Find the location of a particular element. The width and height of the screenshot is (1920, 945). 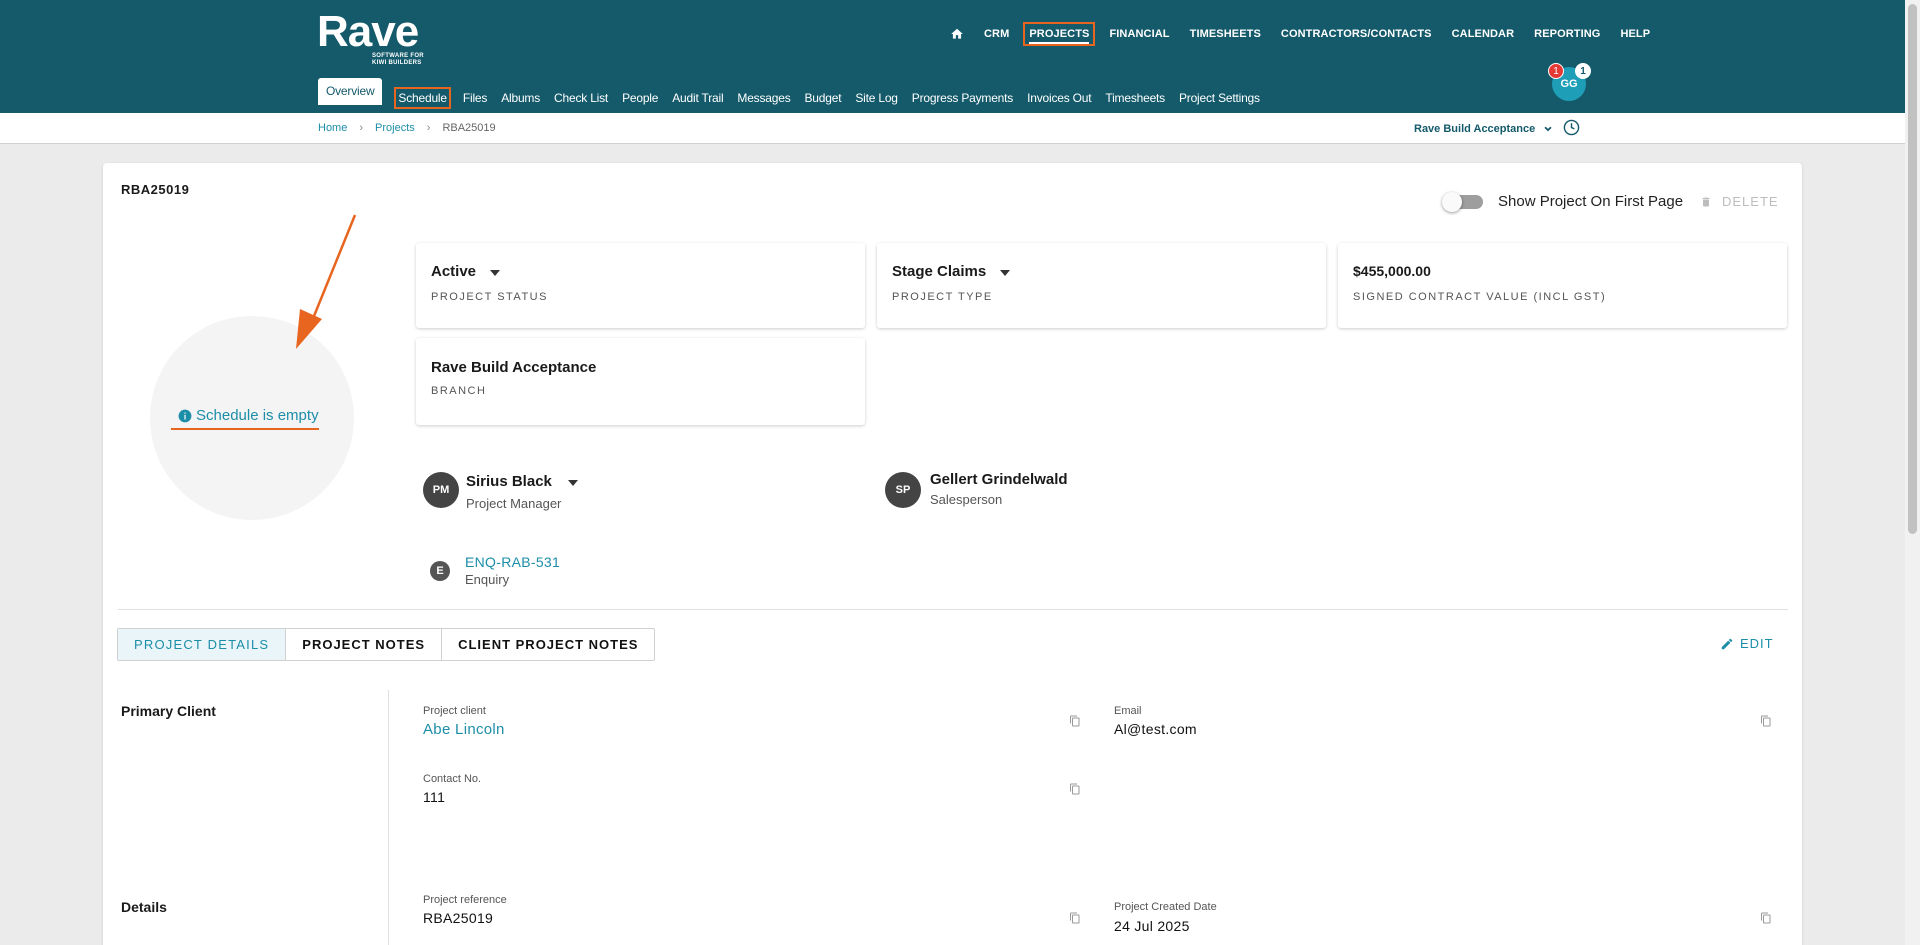

branch-value: Rave Build Acceptance is located at coordinates (514, 367).